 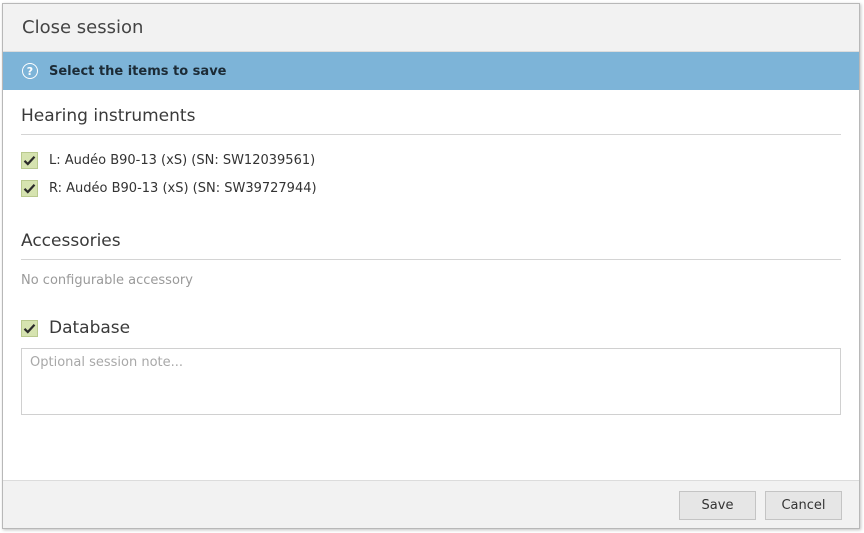 I want to click on dialog-footer: Save Cancel, so click(x=431, y=504).